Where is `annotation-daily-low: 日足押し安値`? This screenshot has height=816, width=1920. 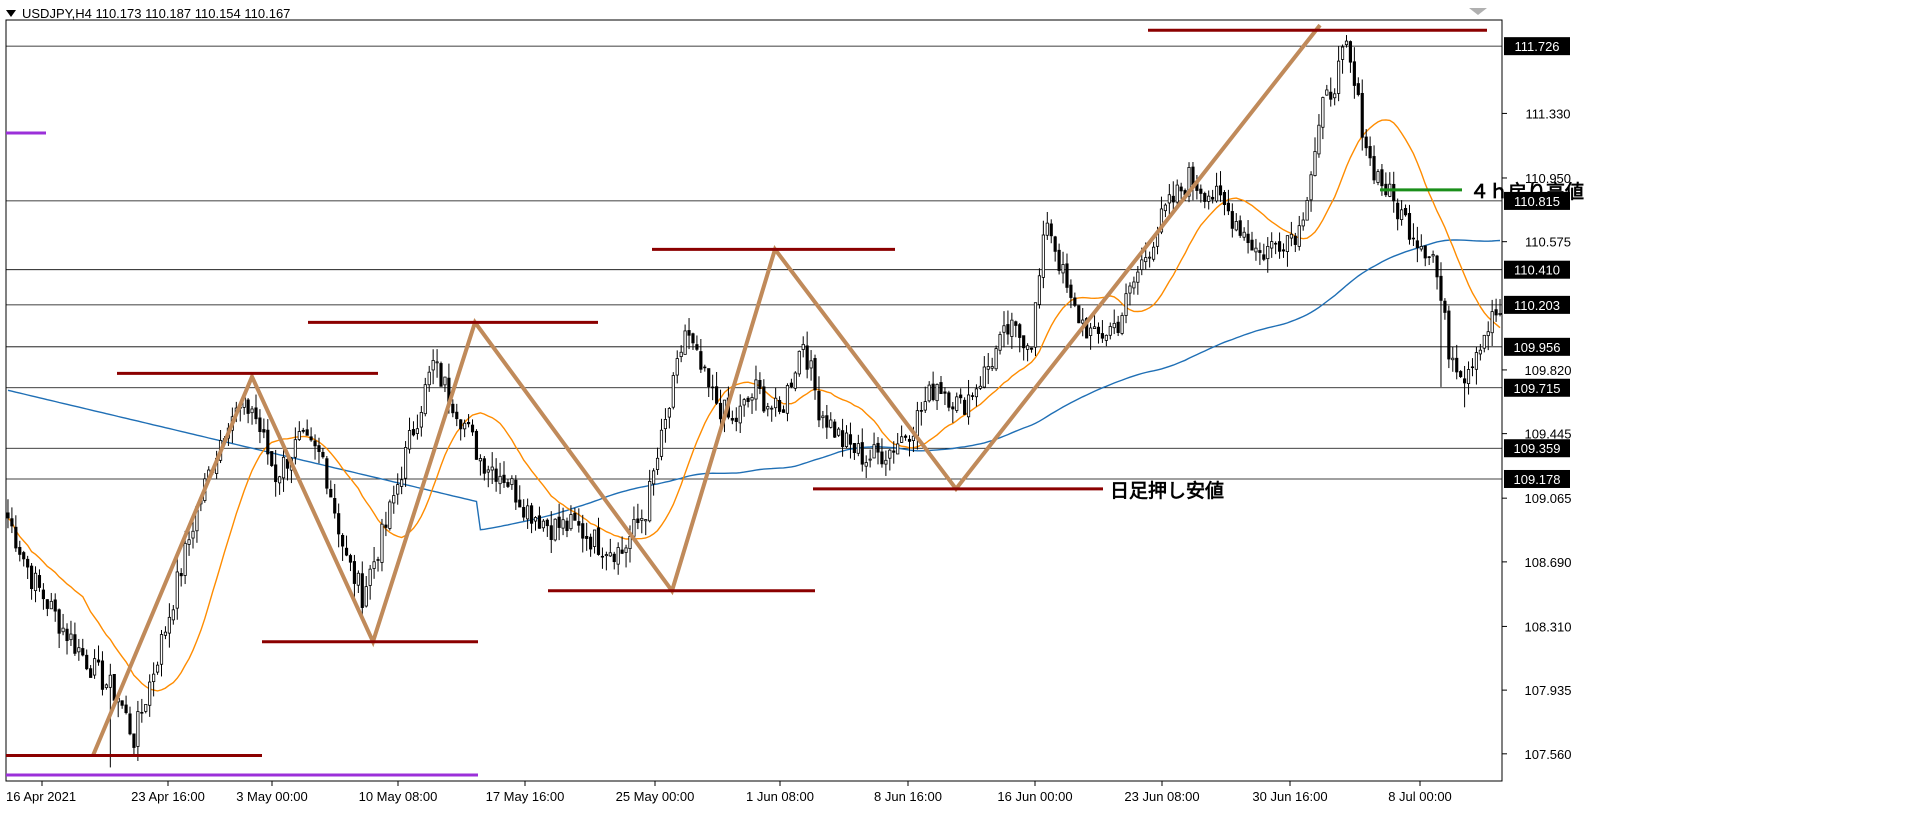 annotation-daily-low: 日足押し安値 is located at coordinates (1167, 490).